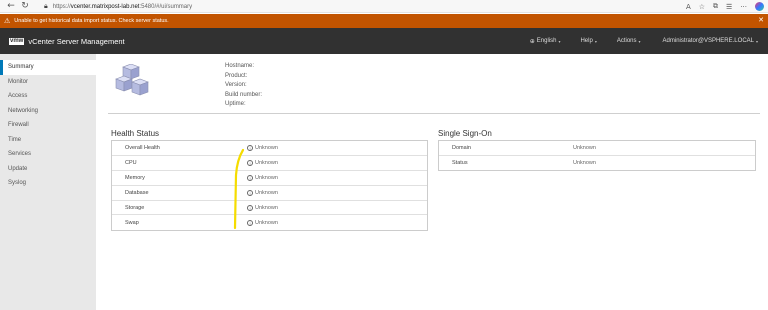 Image resolution: width=768 pixels, height=310 pixels. I want to click on help-menu: Help ▾, so click(588, 41).